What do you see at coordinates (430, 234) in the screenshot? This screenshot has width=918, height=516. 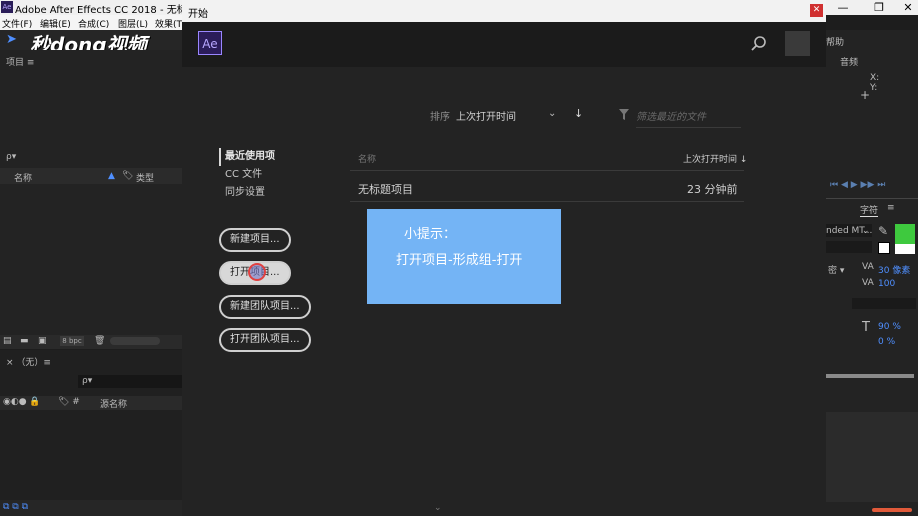 I see `tip-title: 小提示：` at bounding box center [430, 234].